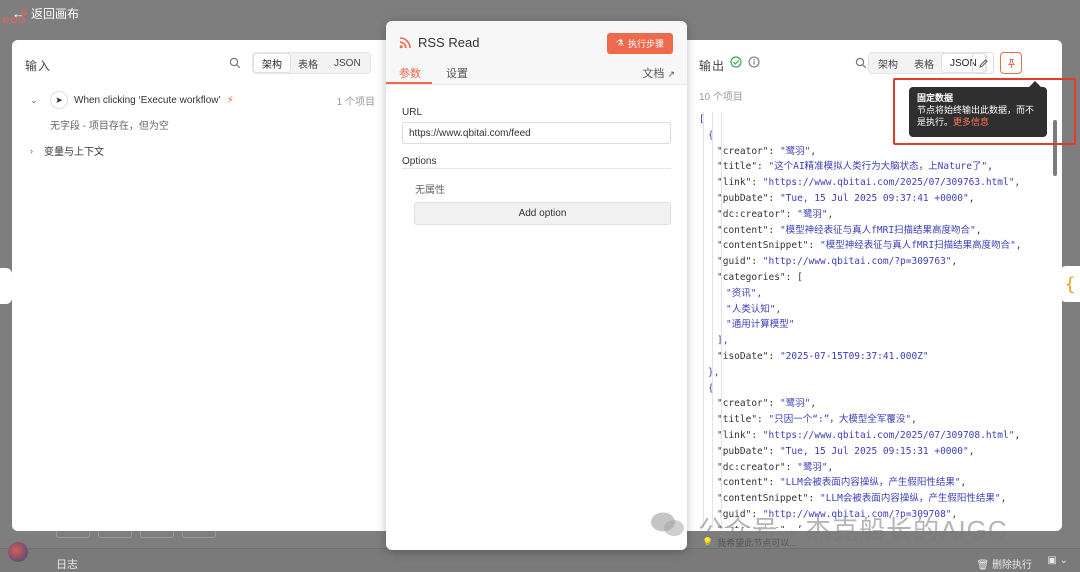 This screenshot has width=1080, height=572. Describe the element at coordinates (888, 63) in the screenshot. I see `output-tab-schema: 架构` at that location.